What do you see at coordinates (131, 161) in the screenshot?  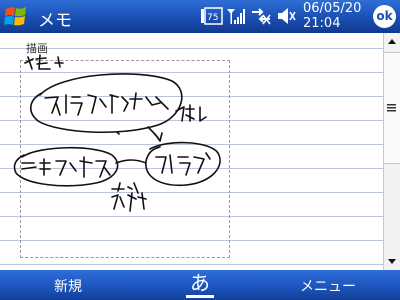 I see `connector-line` at bounding box center [131, 161].